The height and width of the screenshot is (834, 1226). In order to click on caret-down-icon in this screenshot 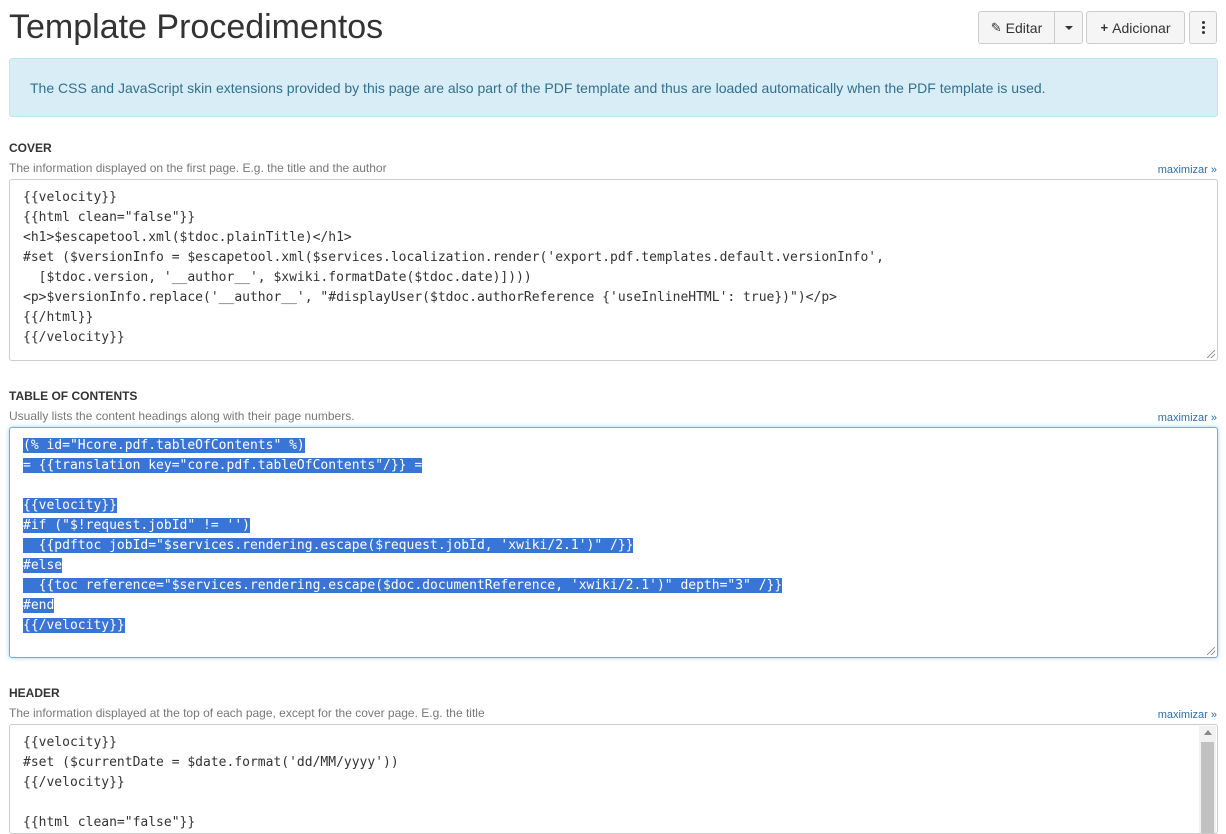, I will do `click(1068, 27)`.